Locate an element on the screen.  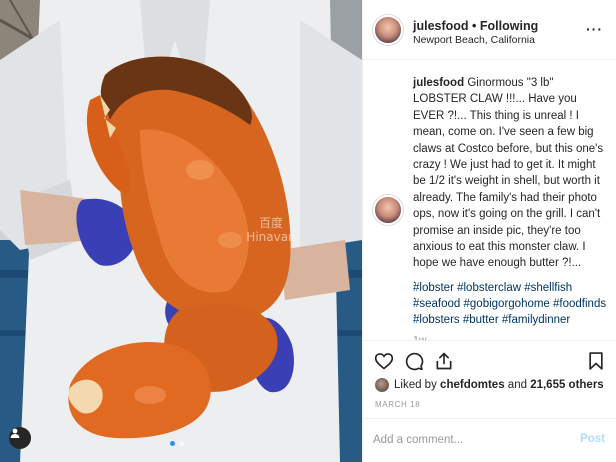
comment-icon is located at coordinates (414, 361).